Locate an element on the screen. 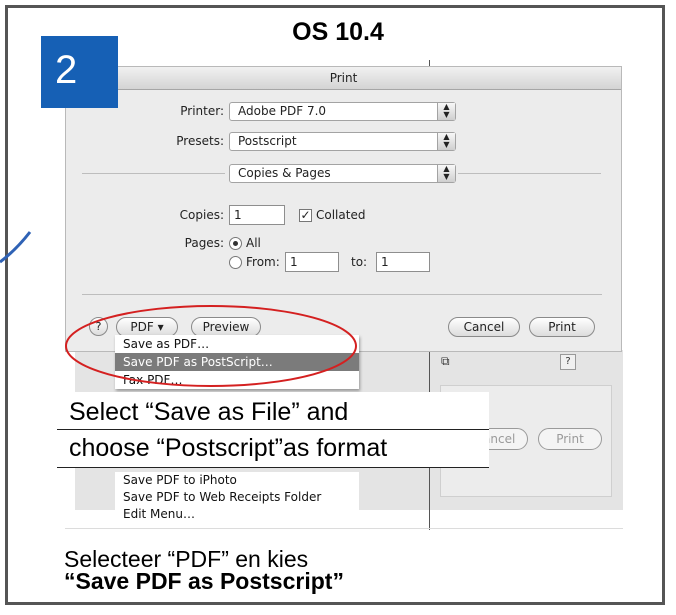  pages-from-label: From: is located at coordinates (263, 262).